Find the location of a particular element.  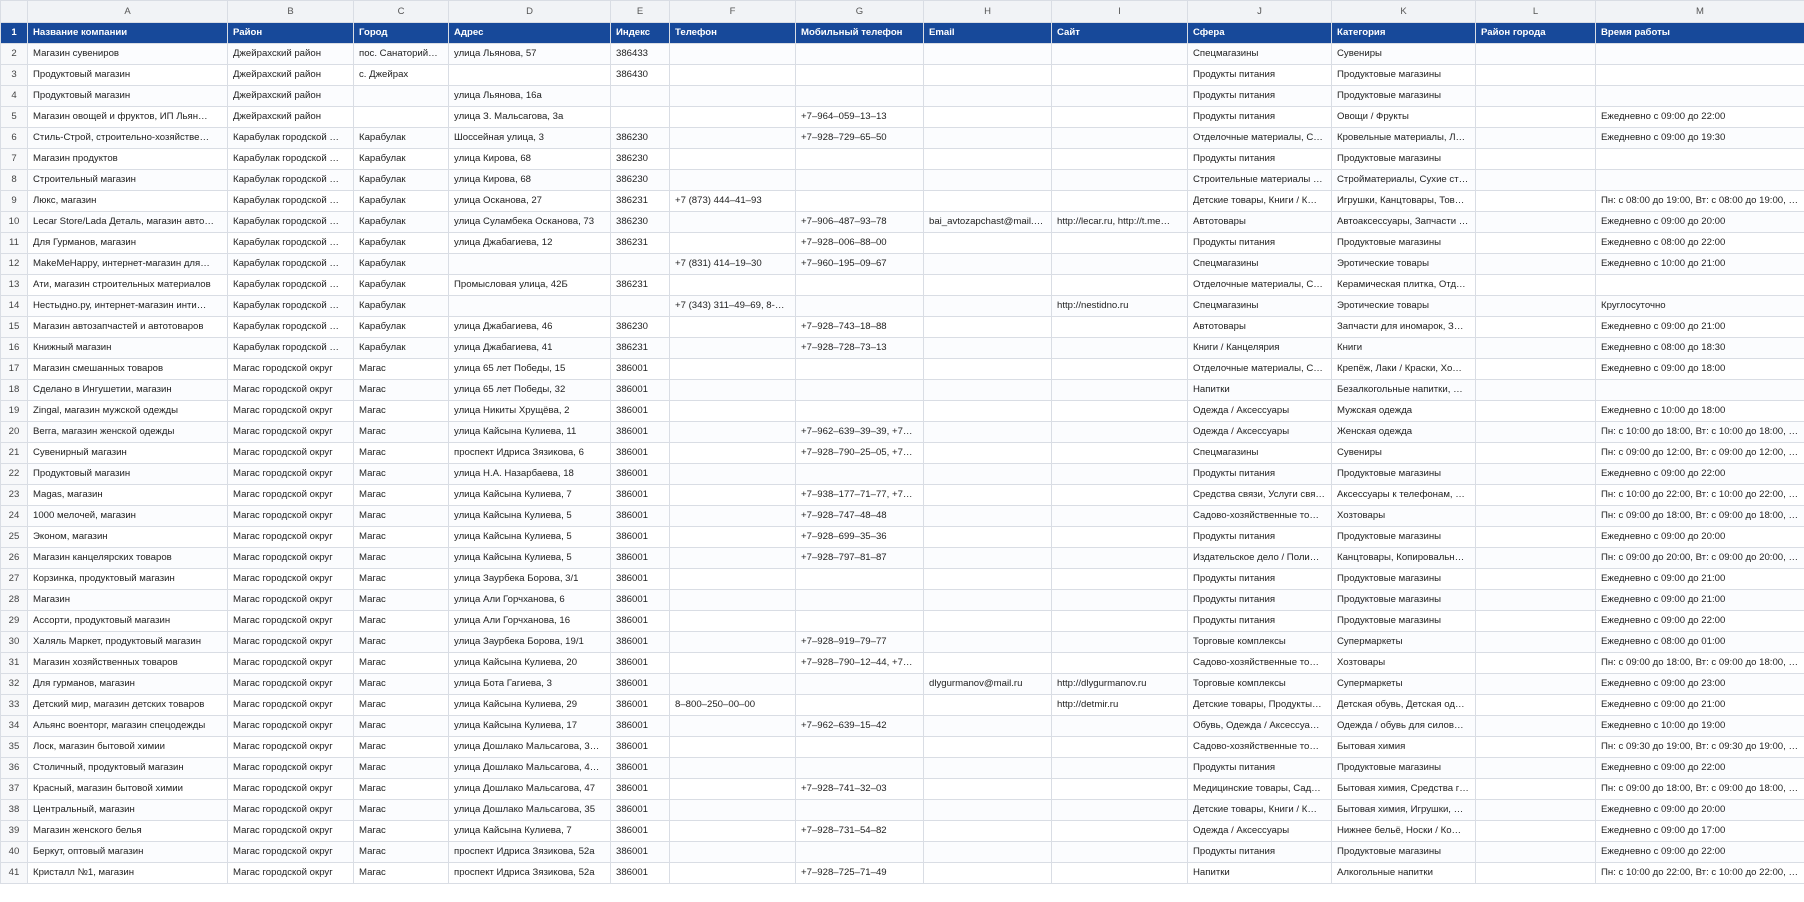

row-number: 31 is located at coordinates (14, 663).